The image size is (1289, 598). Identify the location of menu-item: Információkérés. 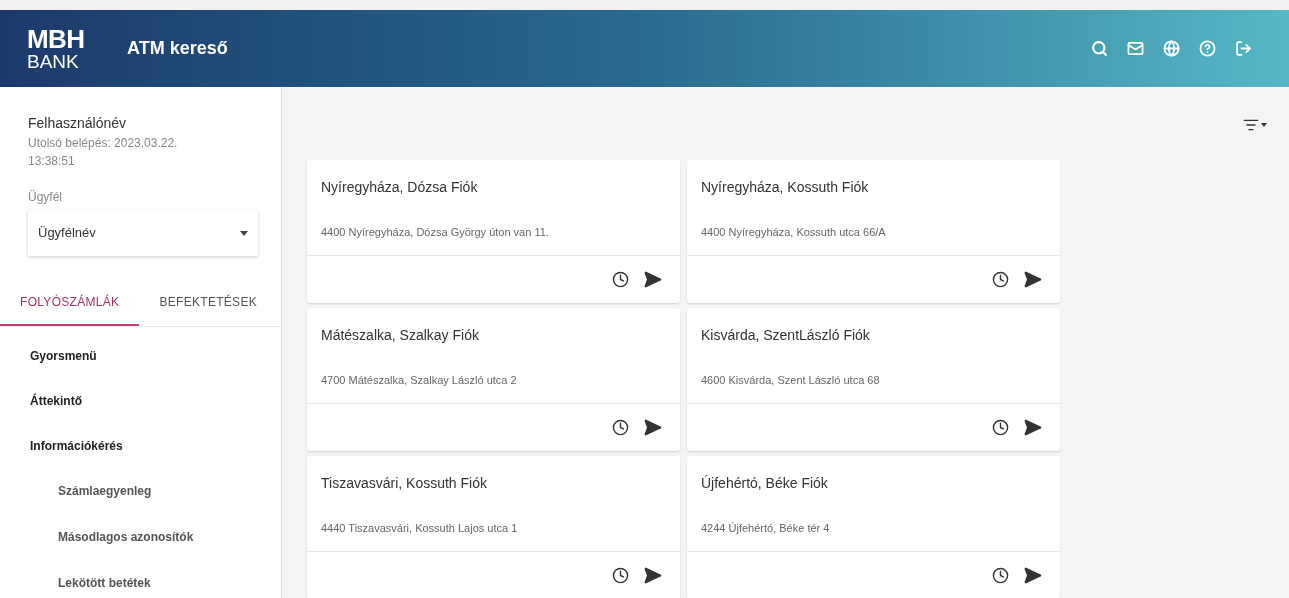
(140, 445).